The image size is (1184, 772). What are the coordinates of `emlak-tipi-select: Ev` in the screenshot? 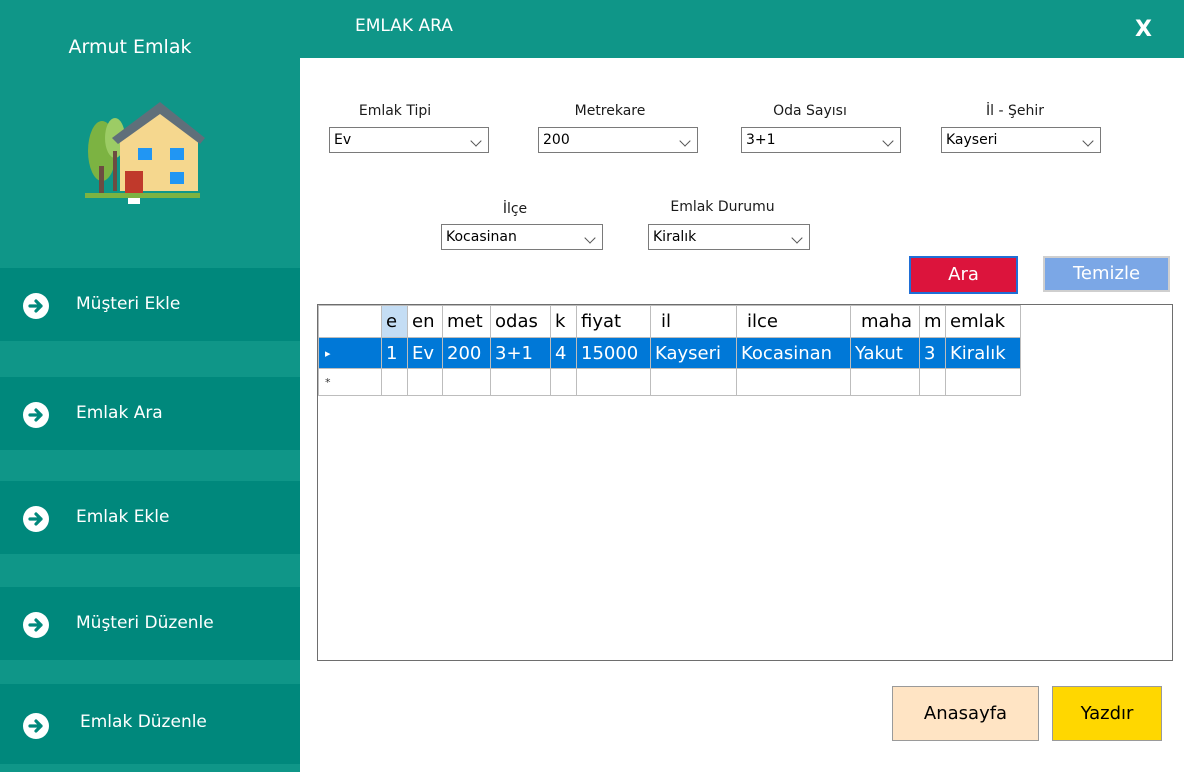 It's located at (409, 140).